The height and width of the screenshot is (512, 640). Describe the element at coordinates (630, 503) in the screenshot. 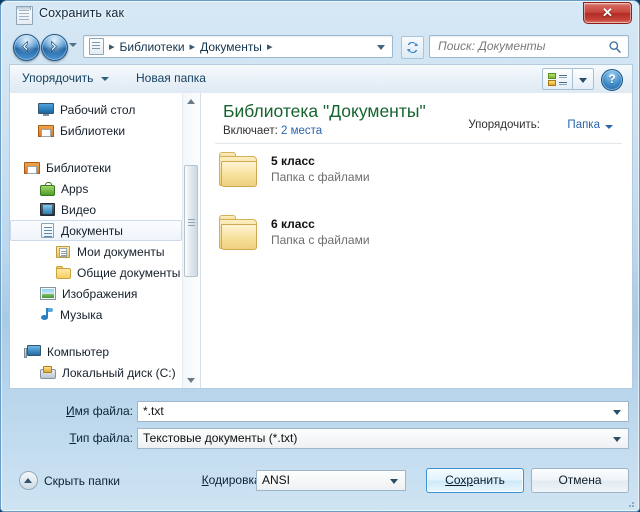

I see `resize-grip-icon` at that location.